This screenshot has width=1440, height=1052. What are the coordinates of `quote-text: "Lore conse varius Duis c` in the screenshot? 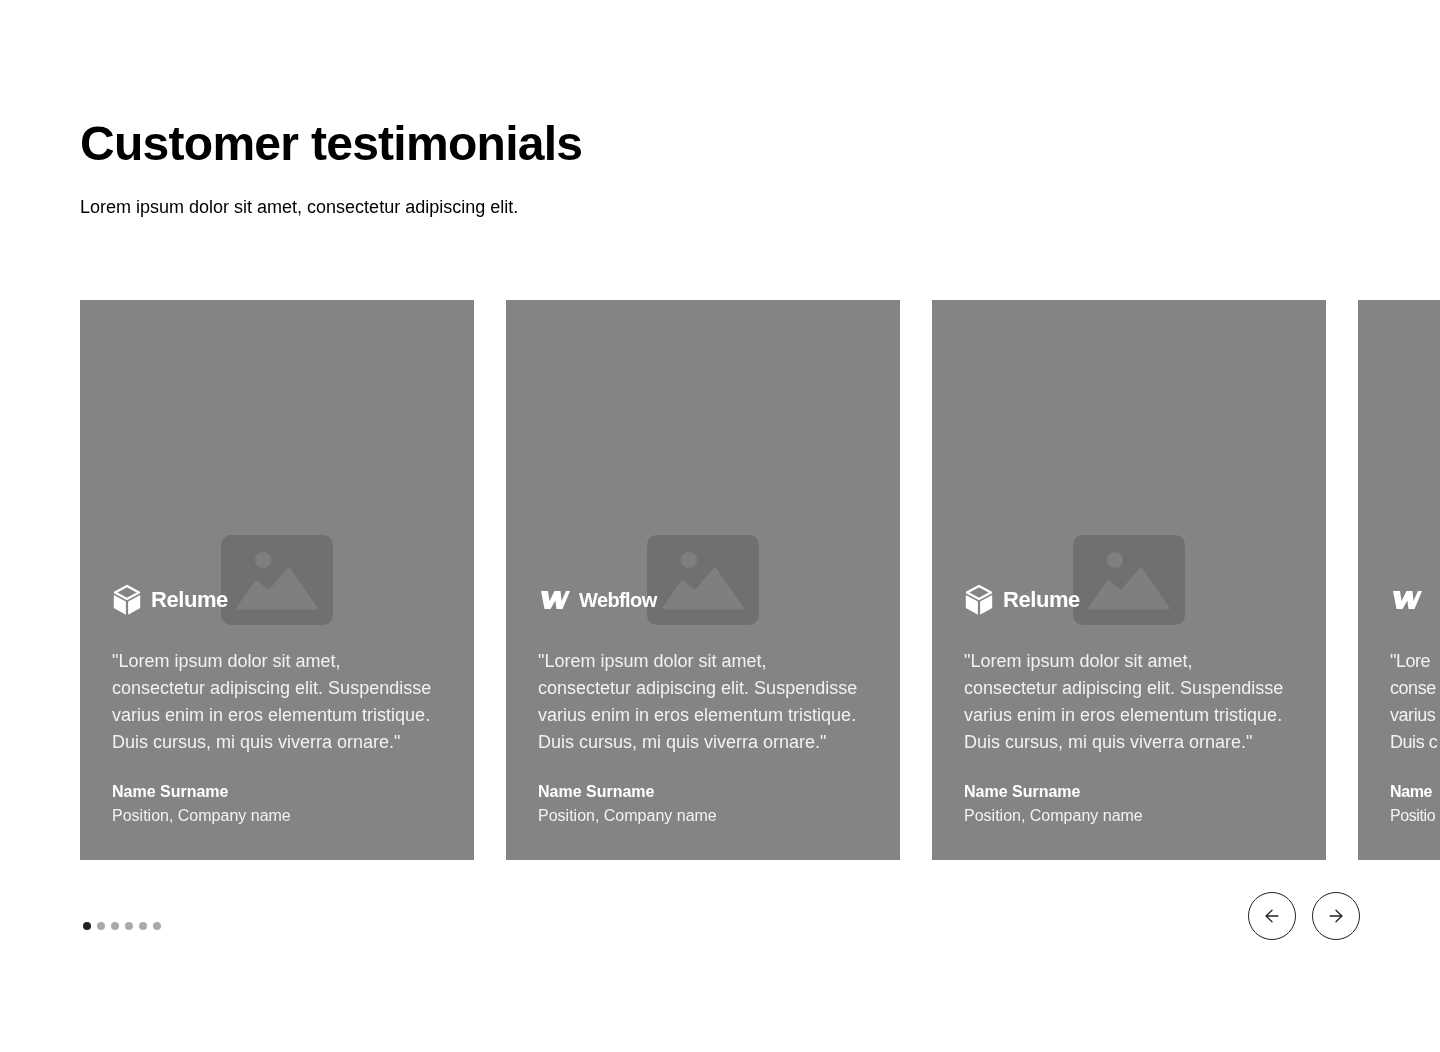 It's located at (1414, 701).